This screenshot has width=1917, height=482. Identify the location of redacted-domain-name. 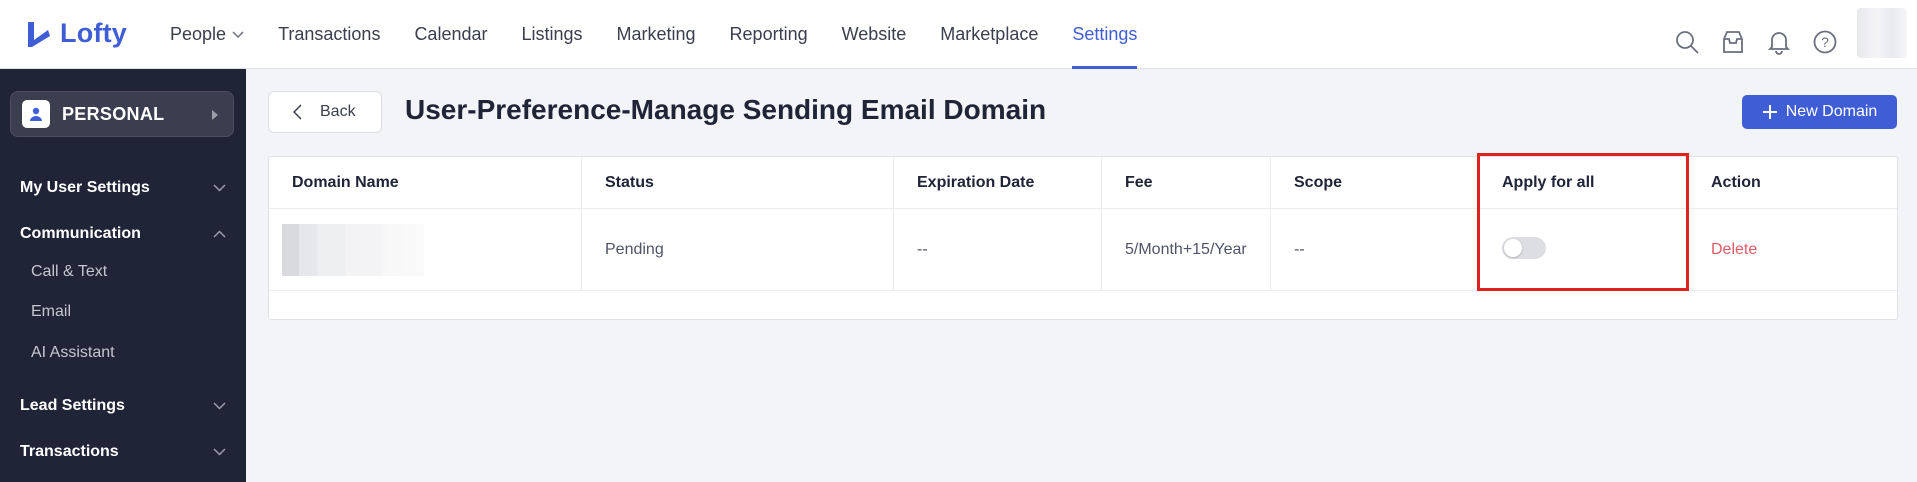
(353, 249).